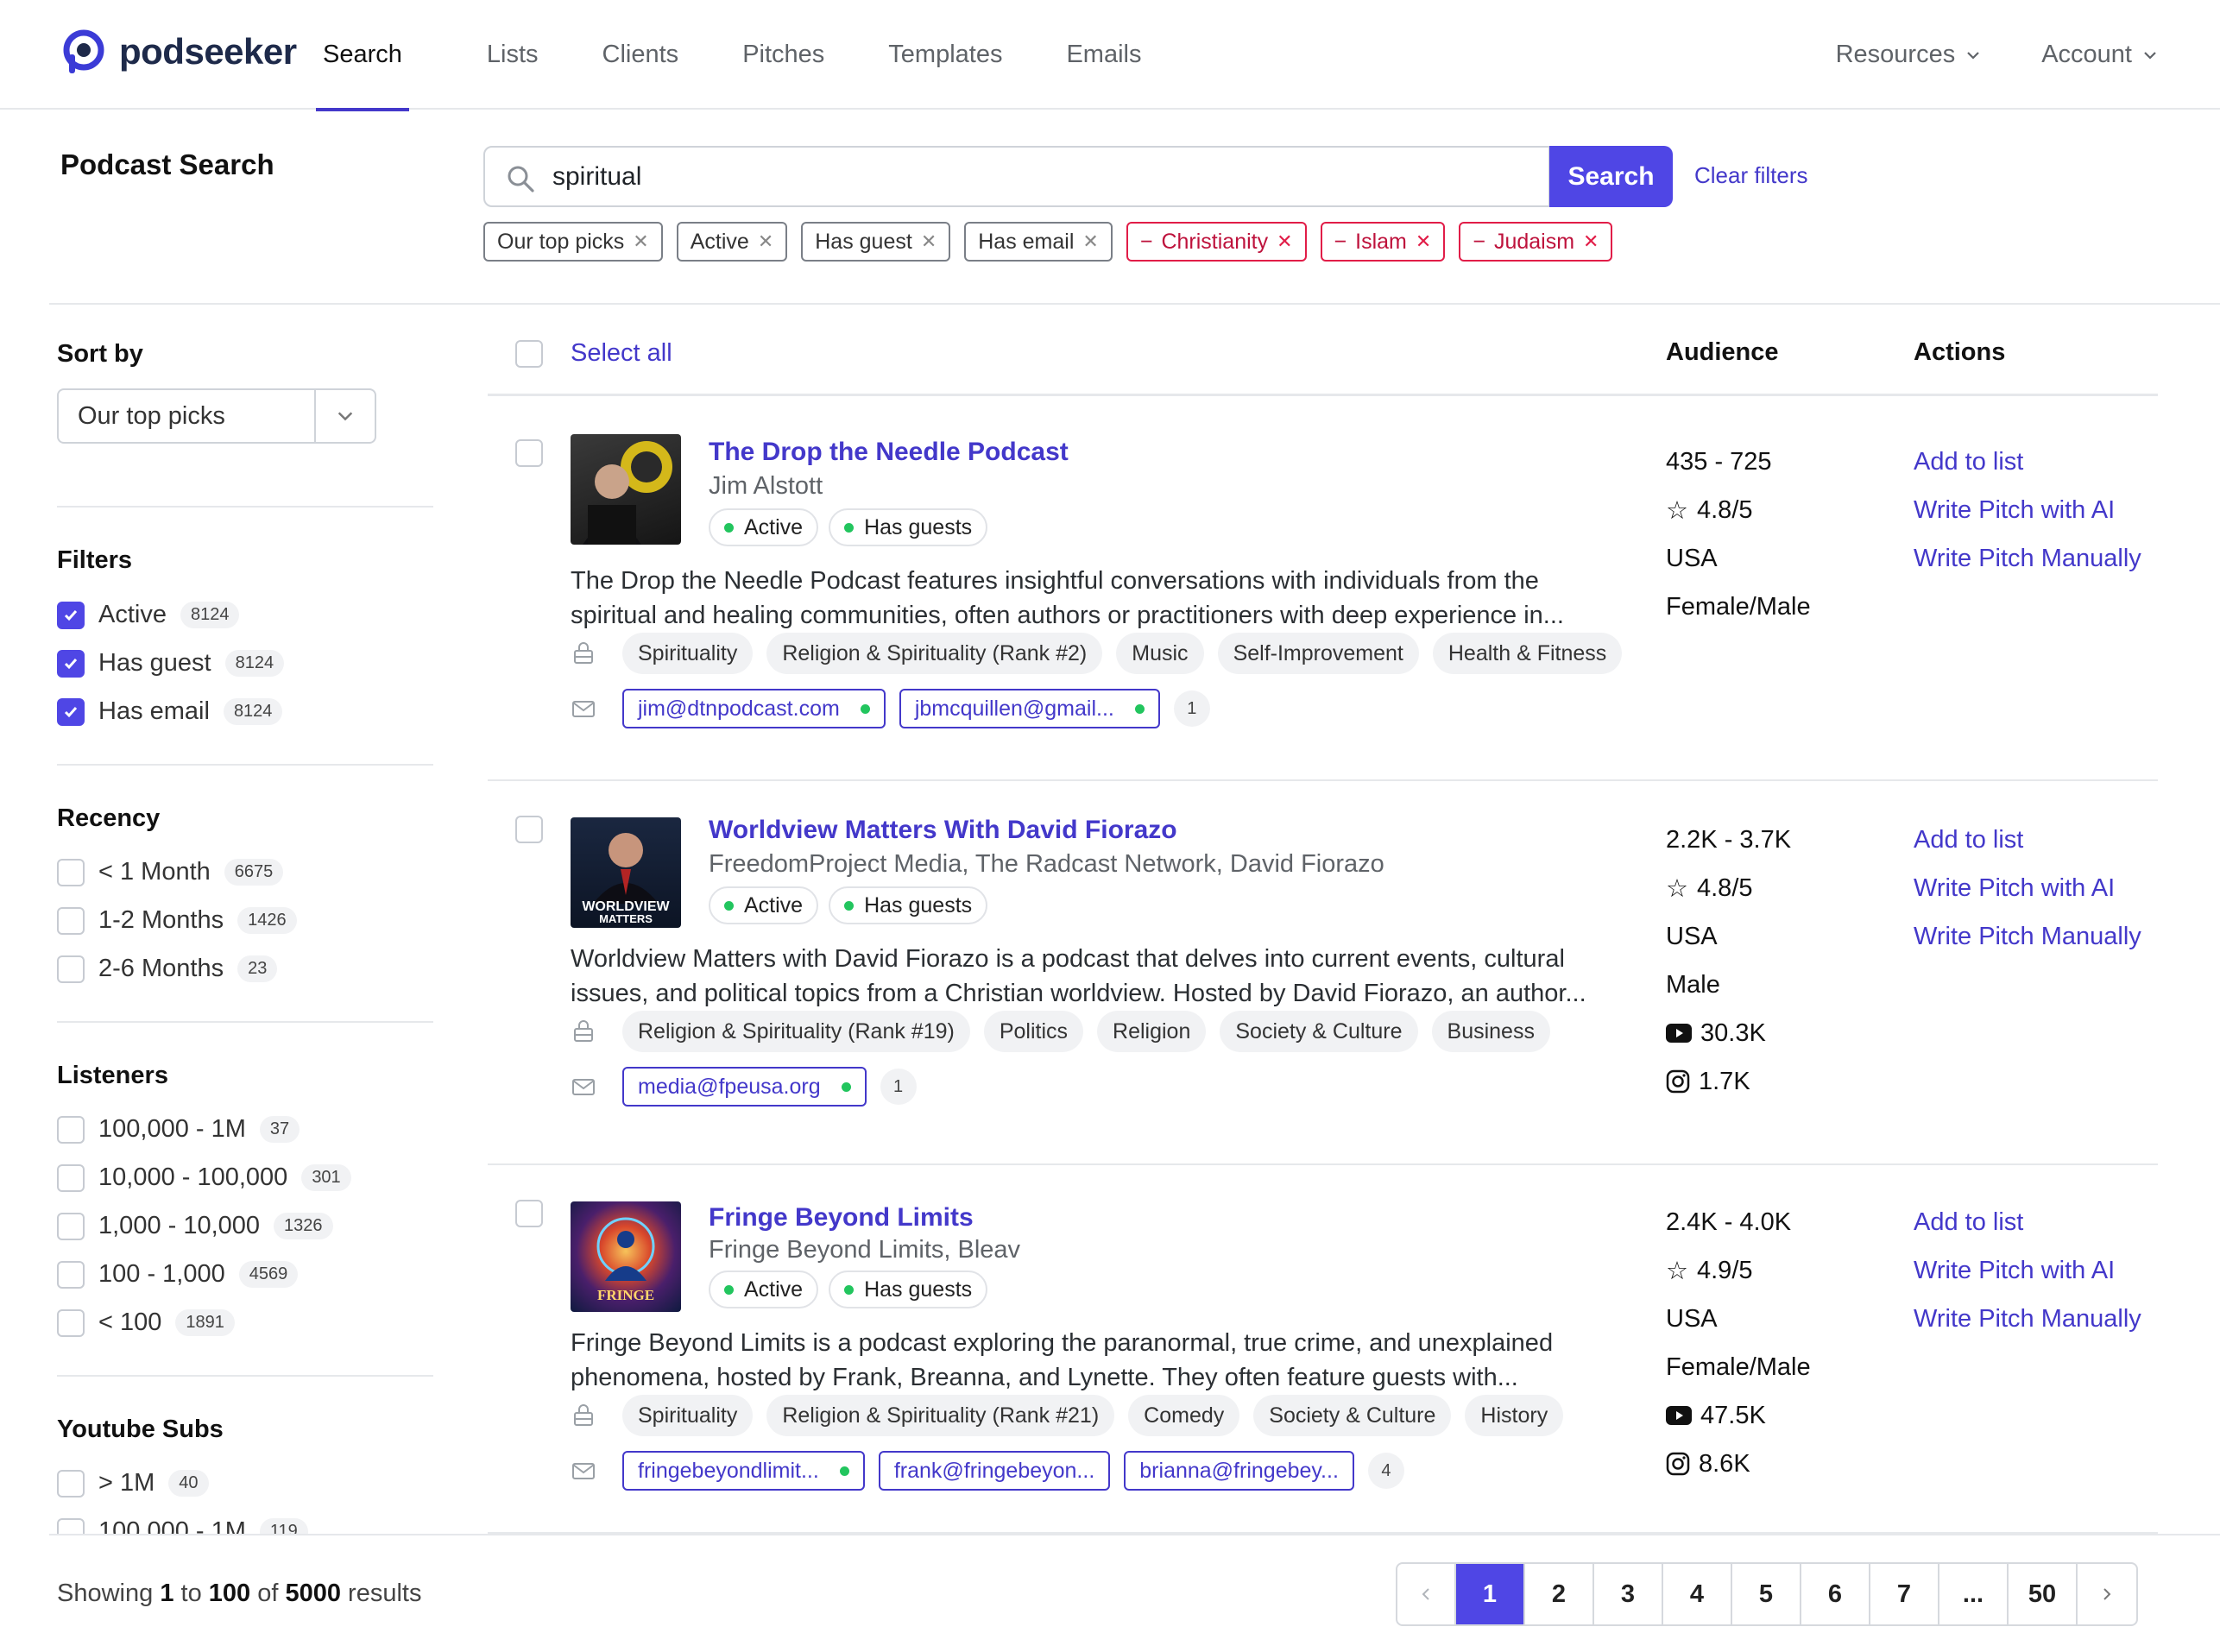 Image resolution: width=2220 pixels, height=1652 pixels. Describe the element at coordinates (362, 56) in the screenshot. I see `nav-search: Search` at that location.